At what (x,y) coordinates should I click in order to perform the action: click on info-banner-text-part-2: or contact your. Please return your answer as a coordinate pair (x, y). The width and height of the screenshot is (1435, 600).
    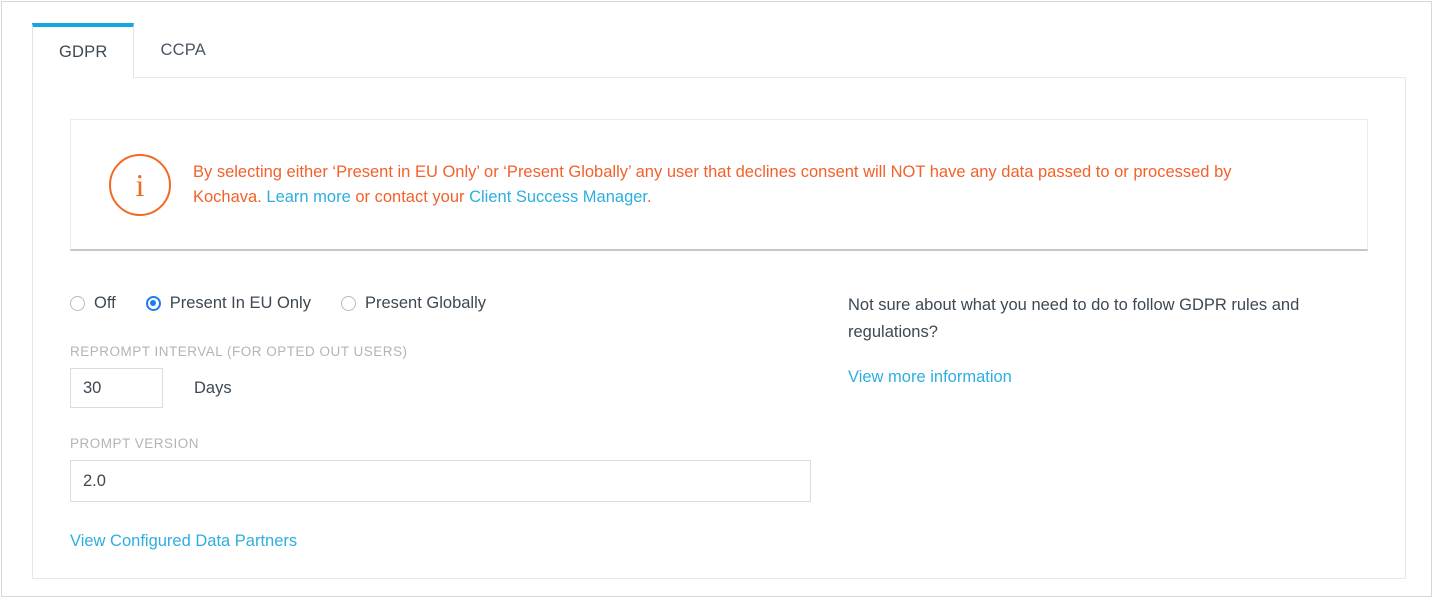
    Looking at the image, I should click on (410, 196).